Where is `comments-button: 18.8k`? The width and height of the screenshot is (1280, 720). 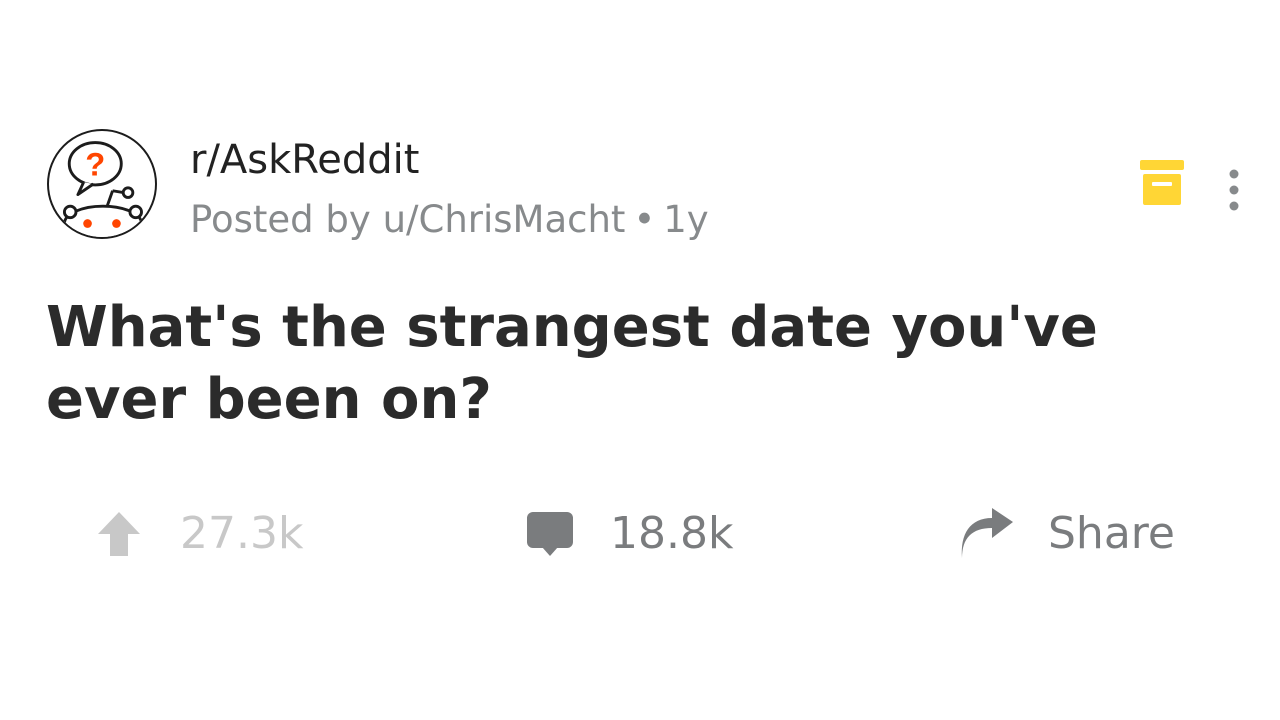 comments-button: 18.8k is located at coordinates (629, 534).